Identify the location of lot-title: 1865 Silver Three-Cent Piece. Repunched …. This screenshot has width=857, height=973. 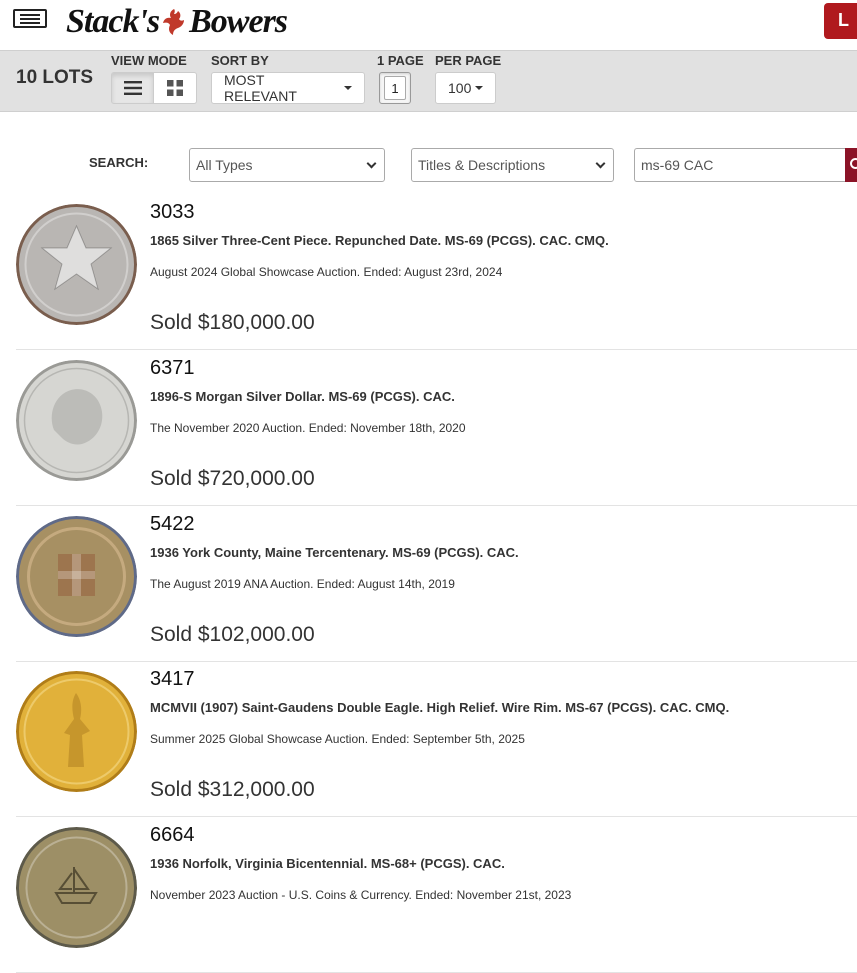
(379, 240).